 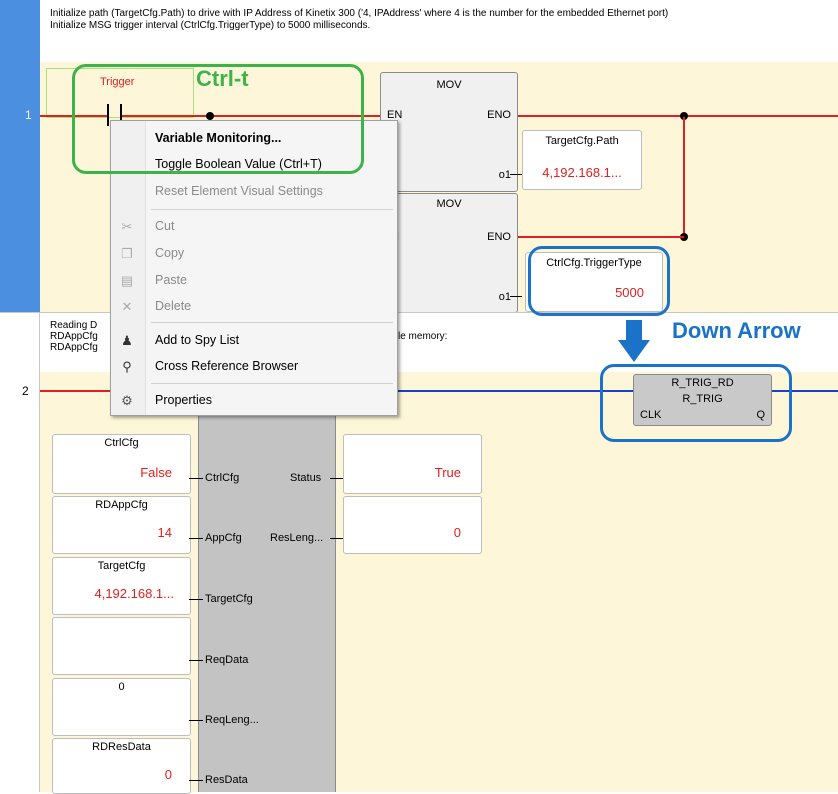 What do you see at coordinates (156, 472) in the screenshot?
I see `ctrlcfg-value: False` at bounding box center [156, 472].